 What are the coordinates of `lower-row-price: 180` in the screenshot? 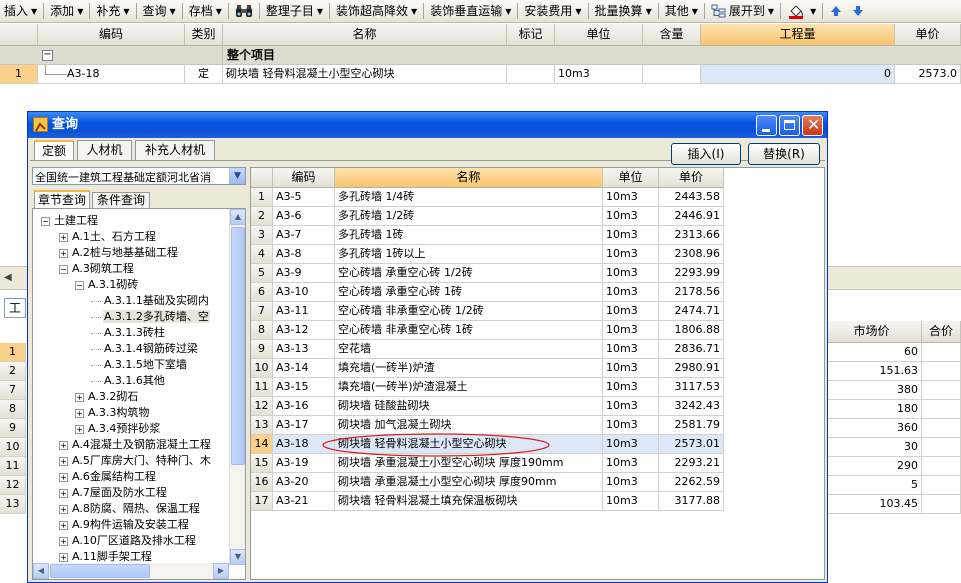 It's located at (872, 409).